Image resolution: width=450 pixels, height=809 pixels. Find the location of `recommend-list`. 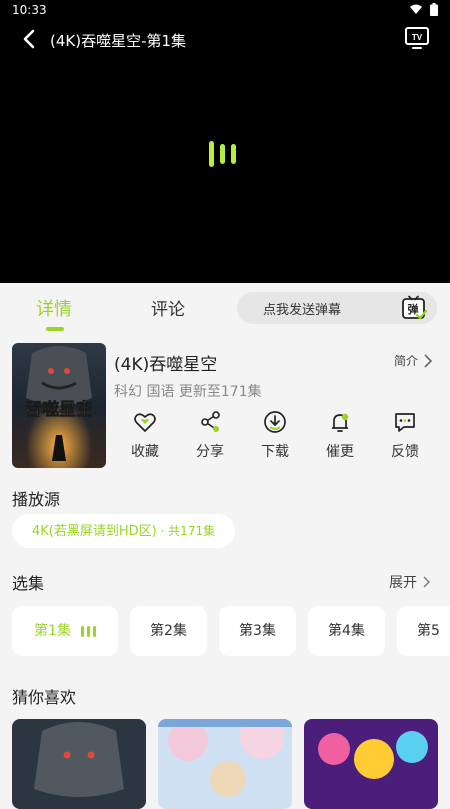

recommend-list is located at coordinates (231, 764).